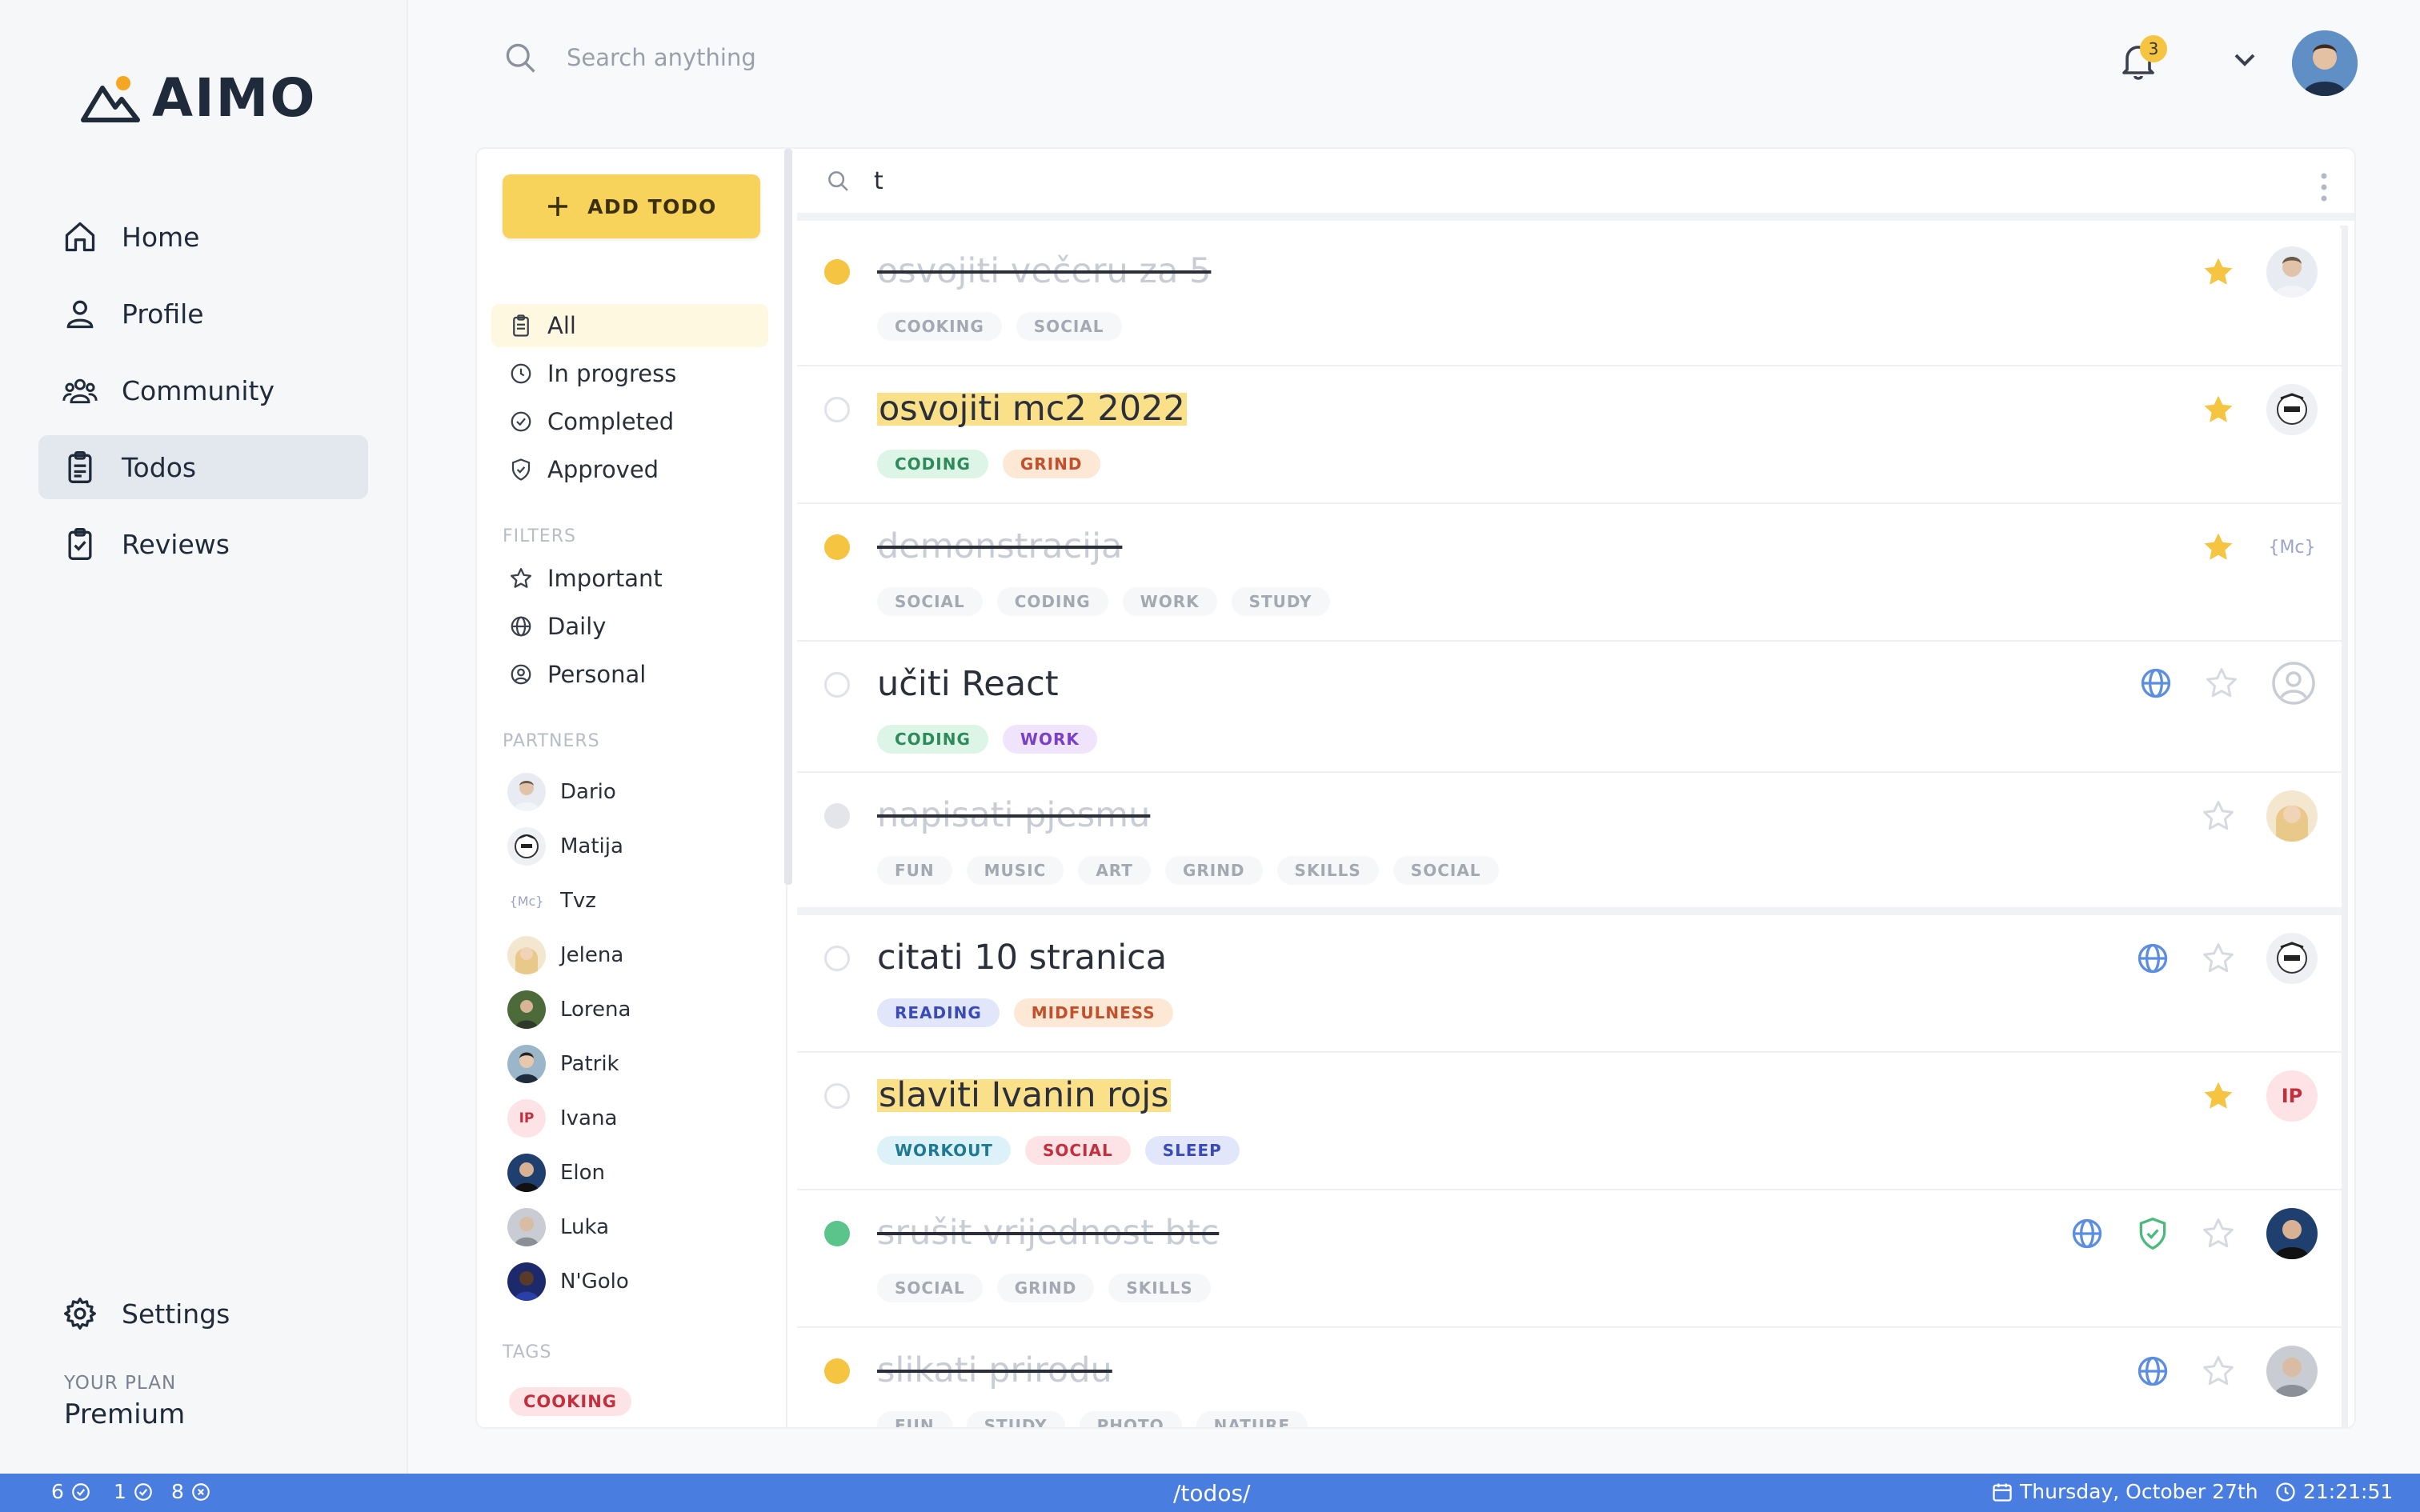 This screenshot has height=1512, width=2420. Describe the element at coordinates (939, 326) in the screenshot. I see `todo-tag: COOKING` at that location.